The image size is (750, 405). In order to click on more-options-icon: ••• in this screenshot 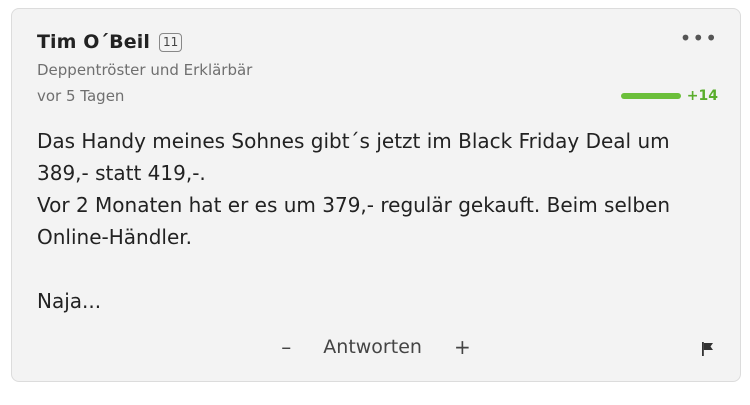, I will do `click(699, 38)`.